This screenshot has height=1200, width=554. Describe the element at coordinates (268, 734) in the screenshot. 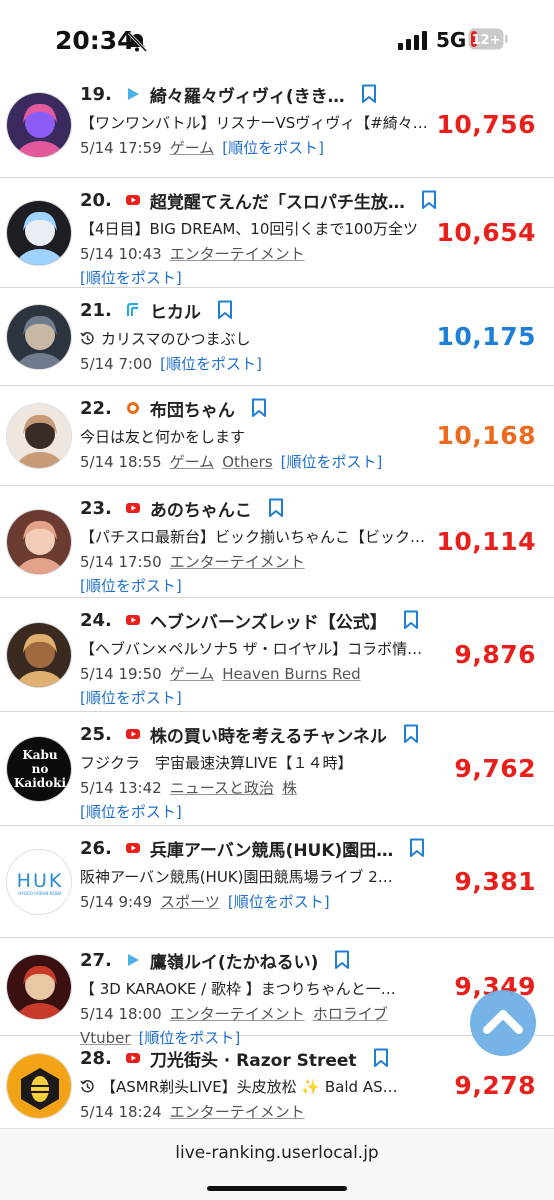

I see `channel-name: 株の買い時を考えるチャンネル` at that location.